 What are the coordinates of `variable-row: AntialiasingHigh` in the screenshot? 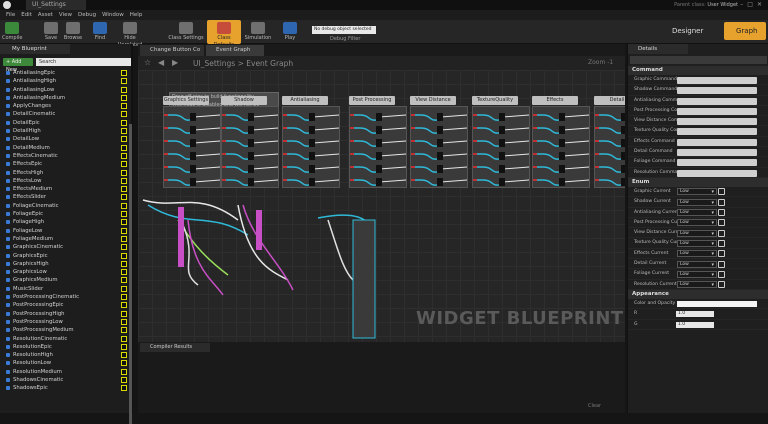 It's located at (65, 81).